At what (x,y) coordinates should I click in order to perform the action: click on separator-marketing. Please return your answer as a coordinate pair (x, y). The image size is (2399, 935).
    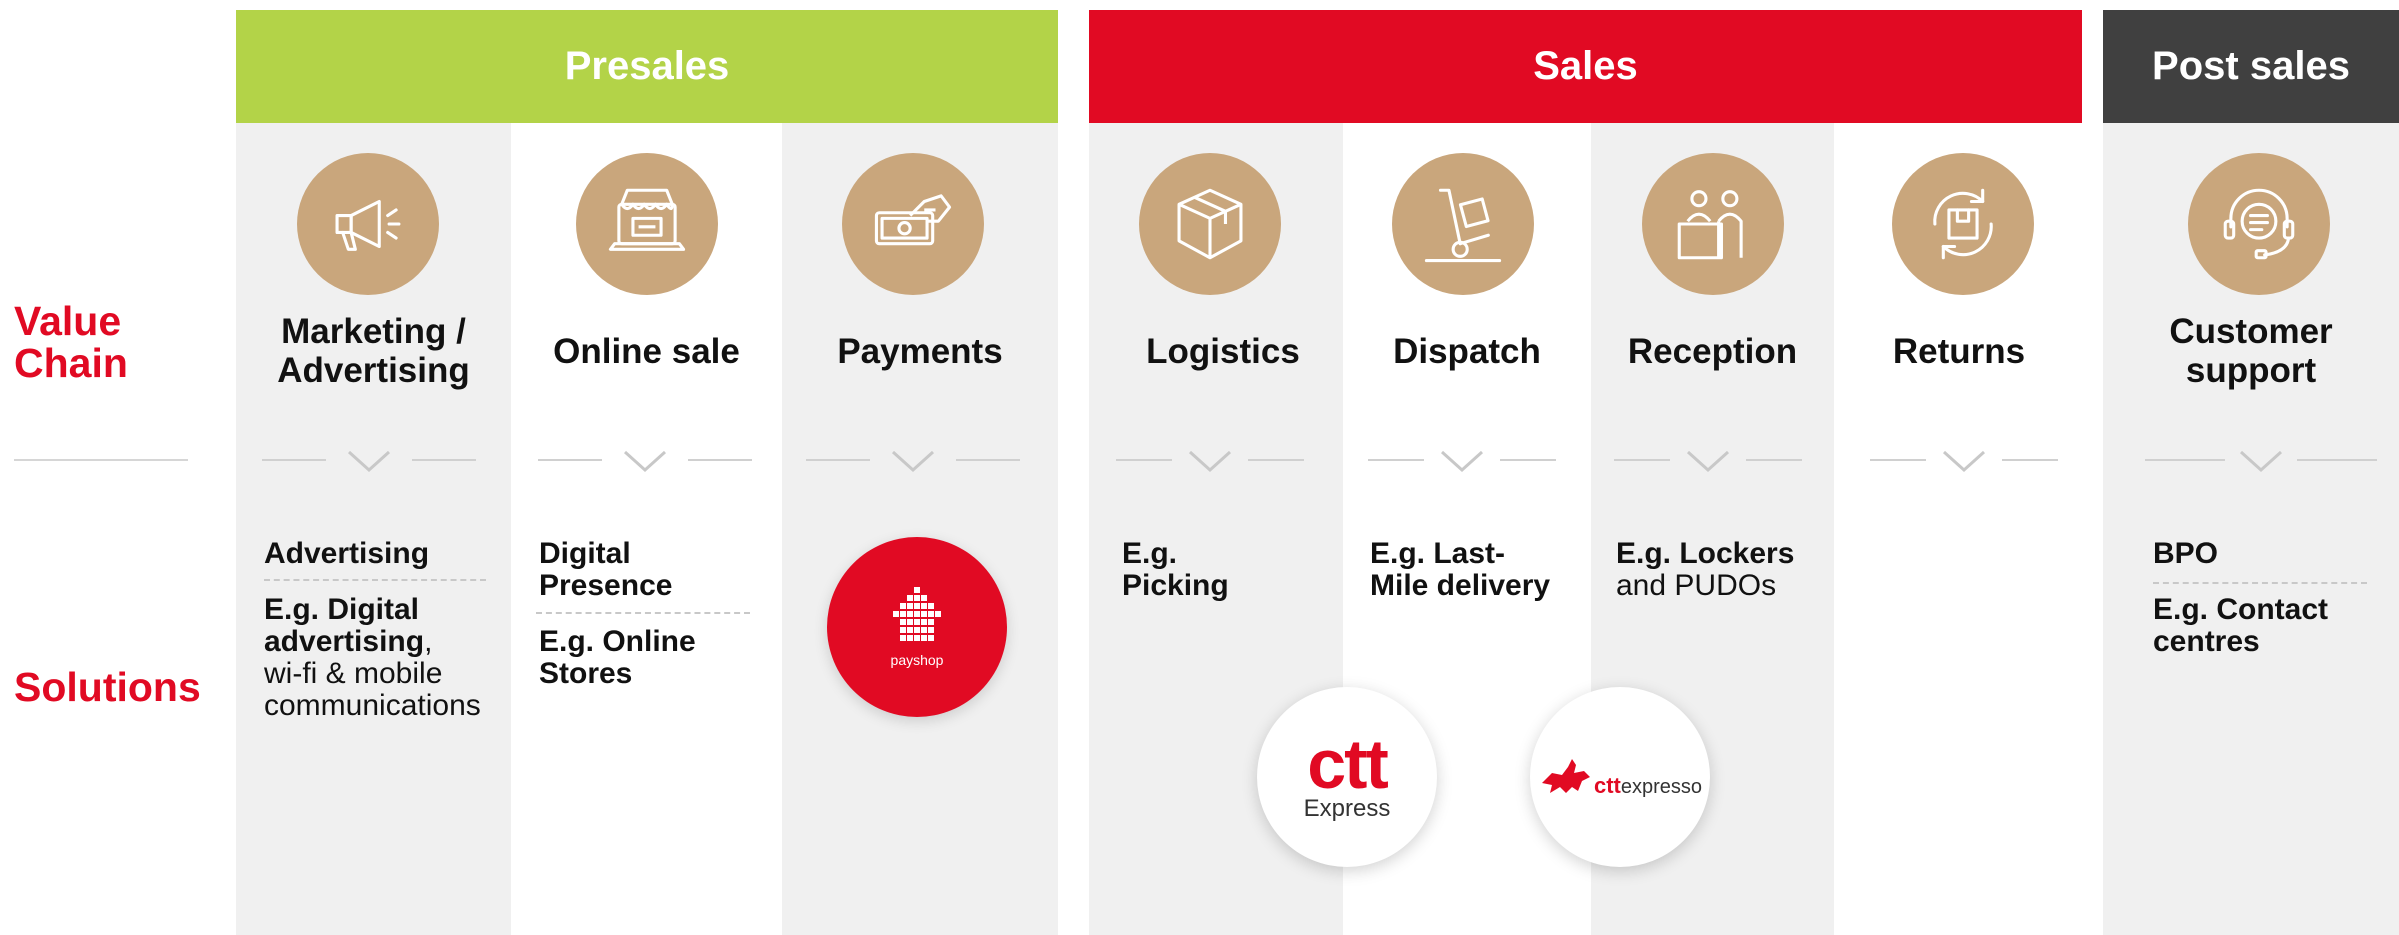
    Looking at the image, I should click on (369, 461).